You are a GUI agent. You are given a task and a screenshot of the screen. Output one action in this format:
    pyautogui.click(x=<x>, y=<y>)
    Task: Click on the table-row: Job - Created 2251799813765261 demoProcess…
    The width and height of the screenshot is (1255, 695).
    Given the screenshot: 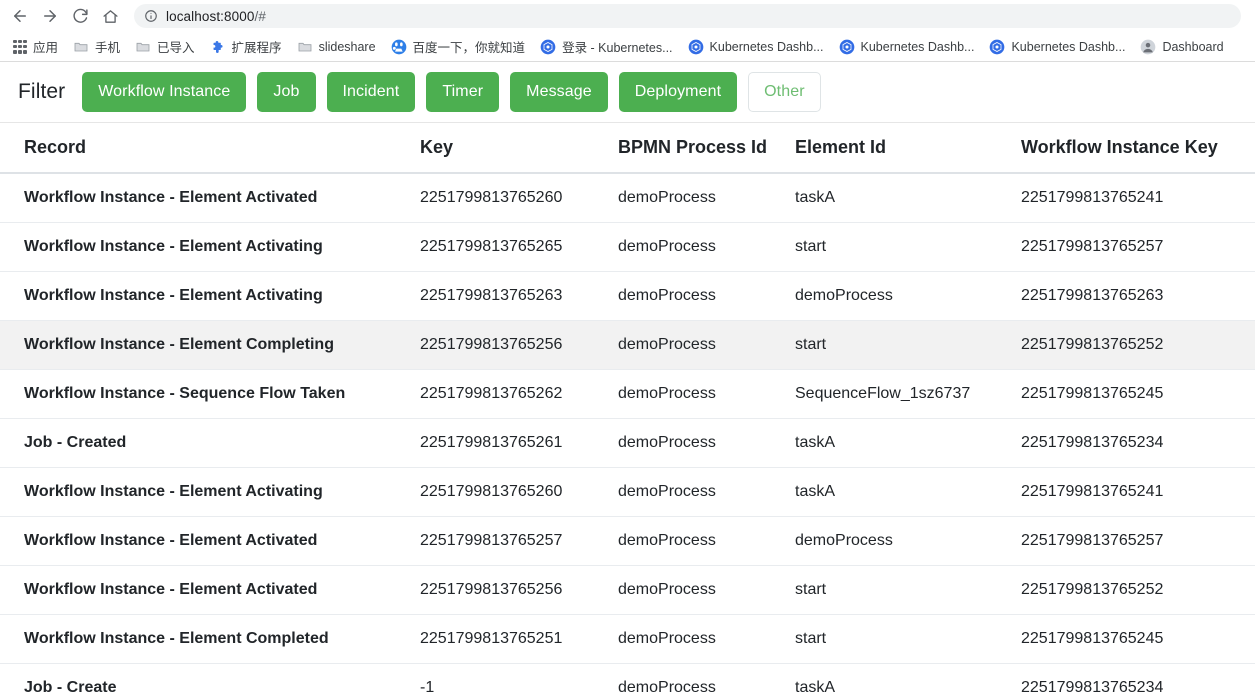 What is the action you would take?
    pyautogui.click(x=627, y=443)
    